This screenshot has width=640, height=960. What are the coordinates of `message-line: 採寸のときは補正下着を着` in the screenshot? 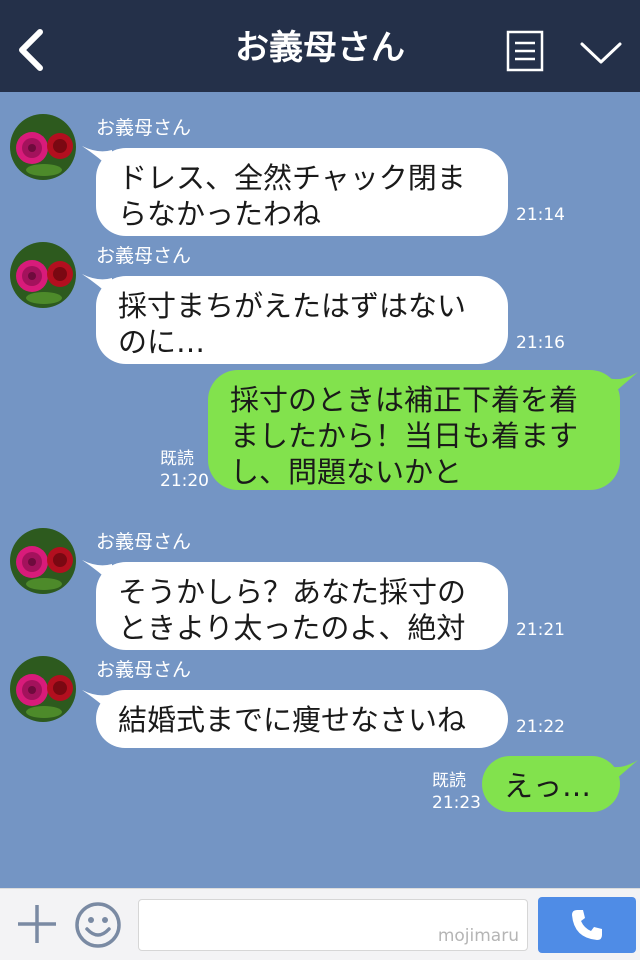 It's located at (404, 400).